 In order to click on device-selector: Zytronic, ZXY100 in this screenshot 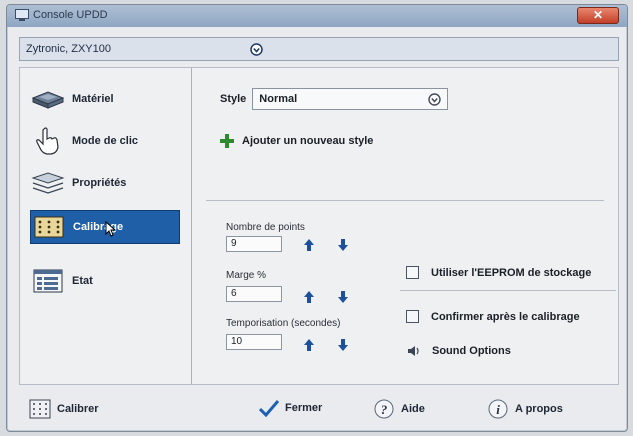, I will do `click(319, 49)`.